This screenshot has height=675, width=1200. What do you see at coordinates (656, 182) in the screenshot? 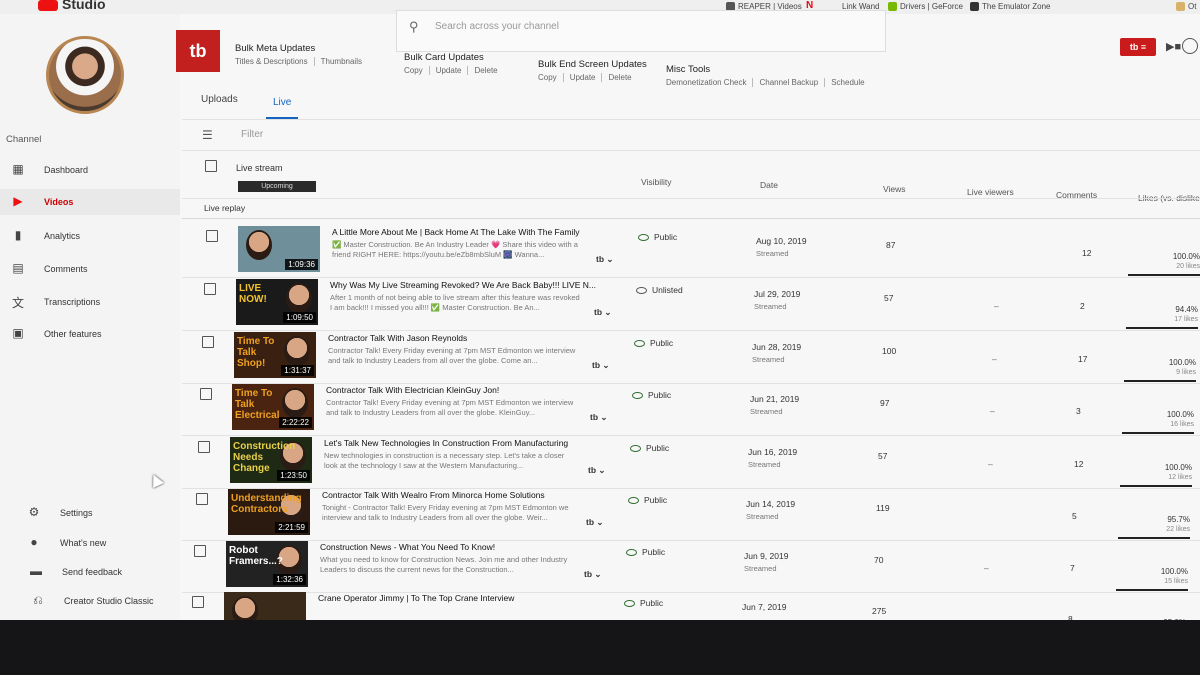
I see `visibility-column-header: Visibility` at bounding box center [656, 182].